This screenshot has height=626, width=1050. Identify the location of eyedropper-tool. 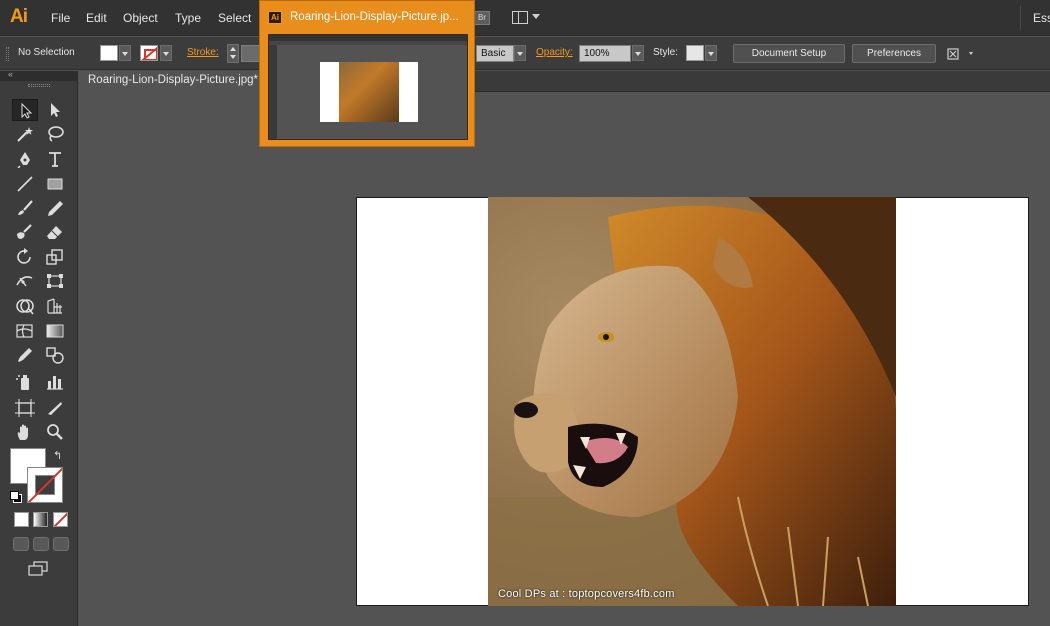
(25, 355).